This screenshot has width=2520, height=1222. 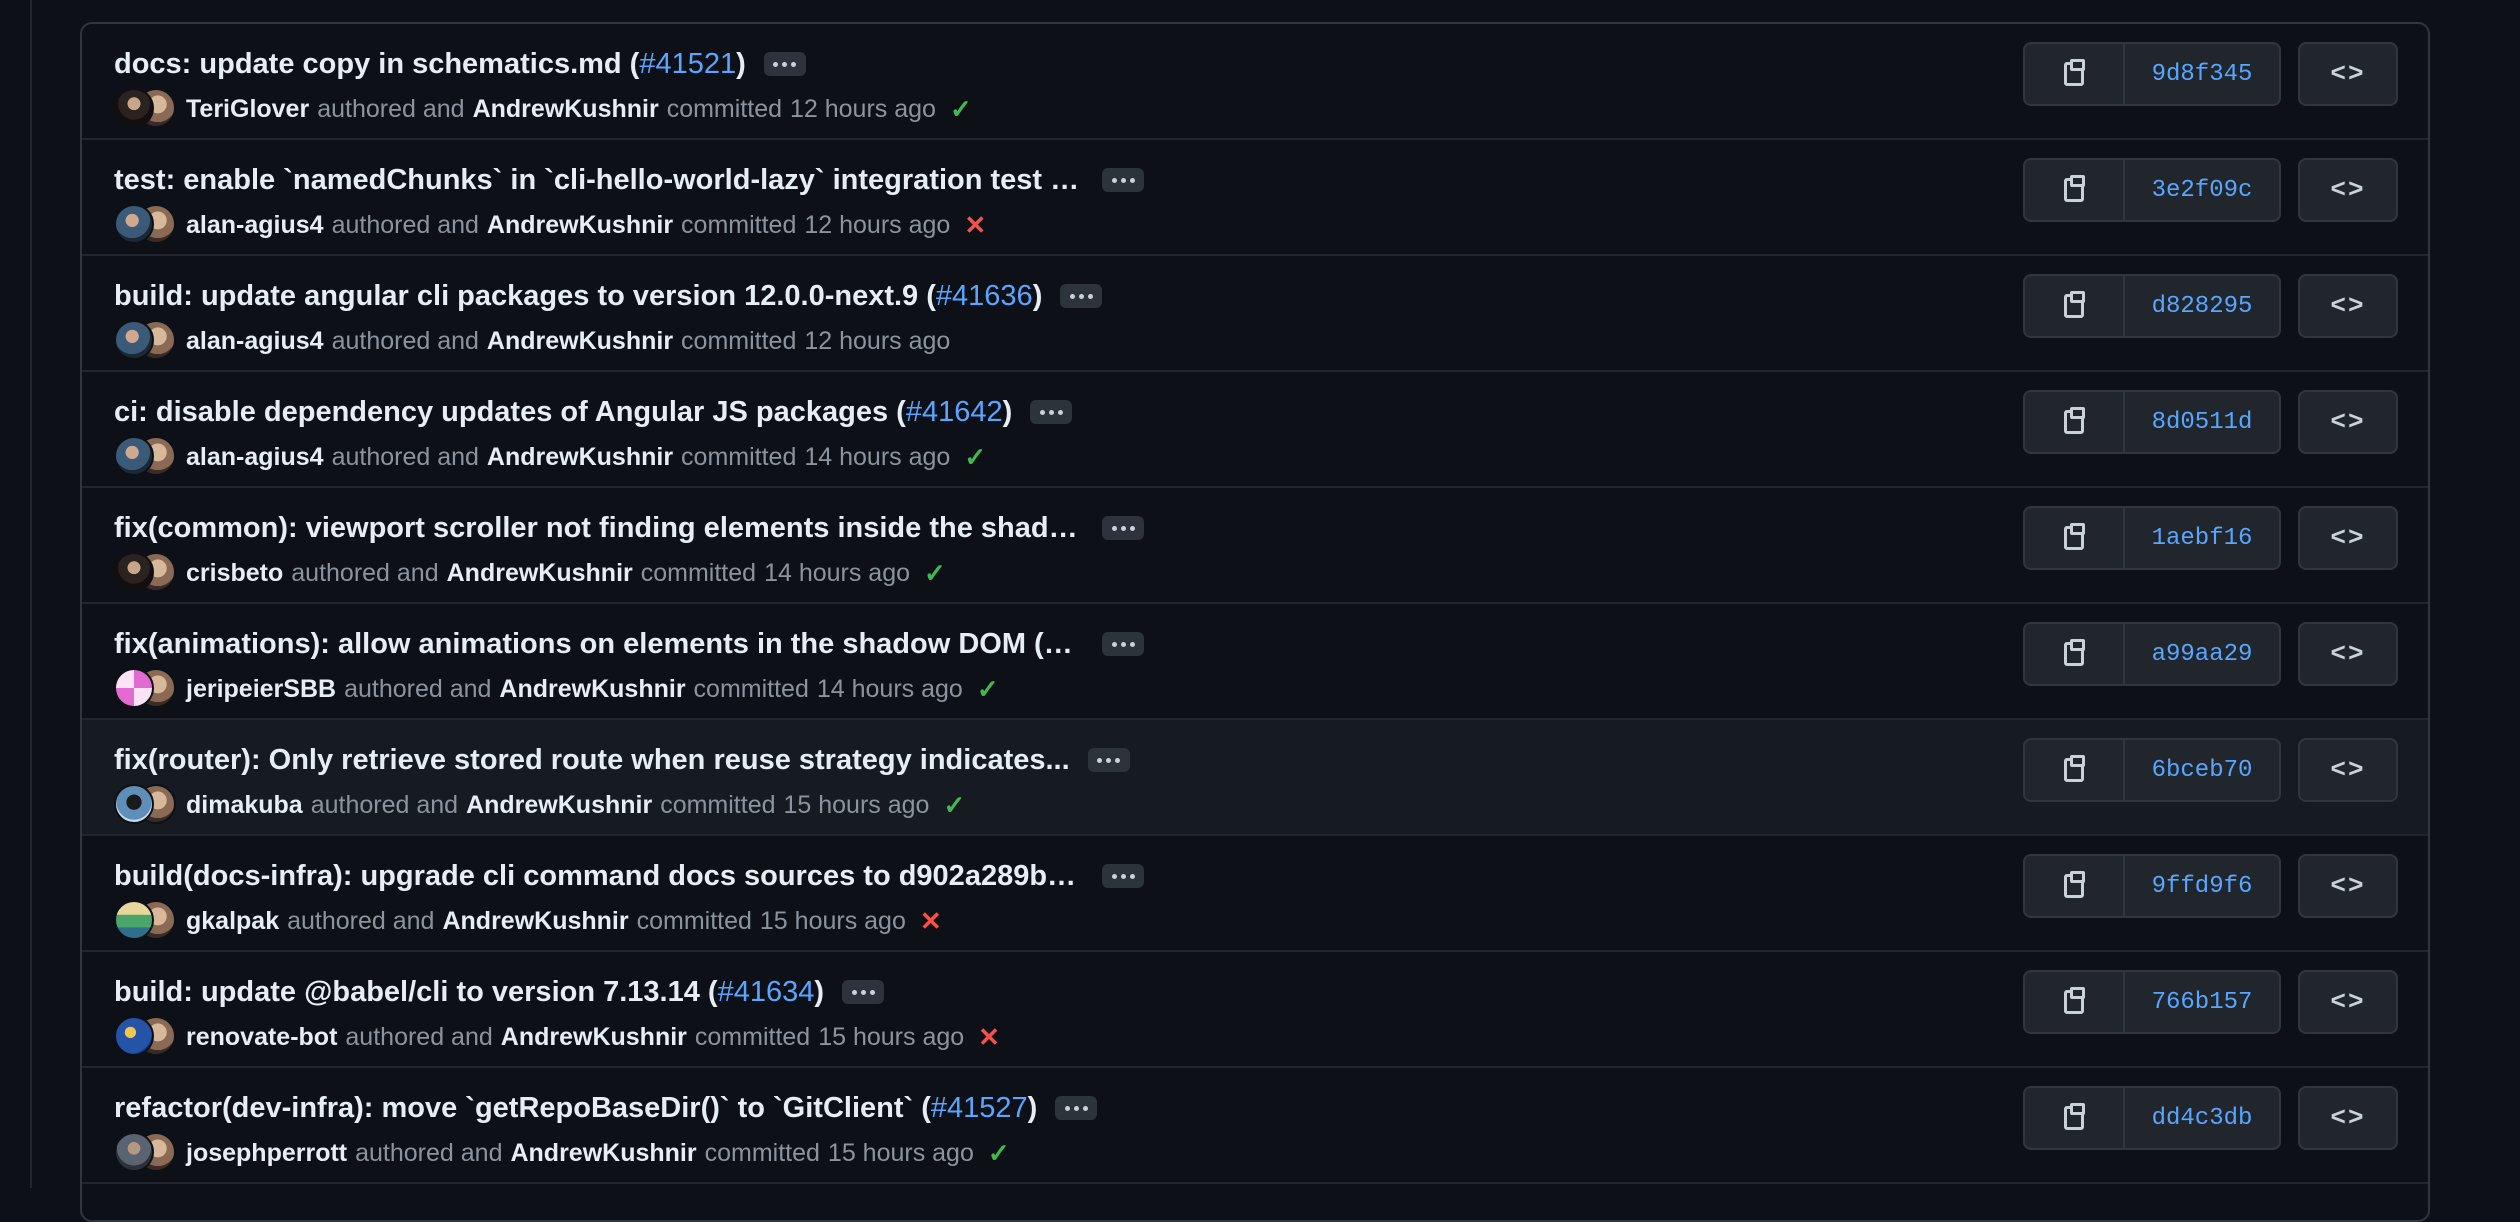 What do you see at coordinates (2202, 74) in the screenshot?
I see `commit-sha-link: 9d8f345` at bounding box center [2202, 74].